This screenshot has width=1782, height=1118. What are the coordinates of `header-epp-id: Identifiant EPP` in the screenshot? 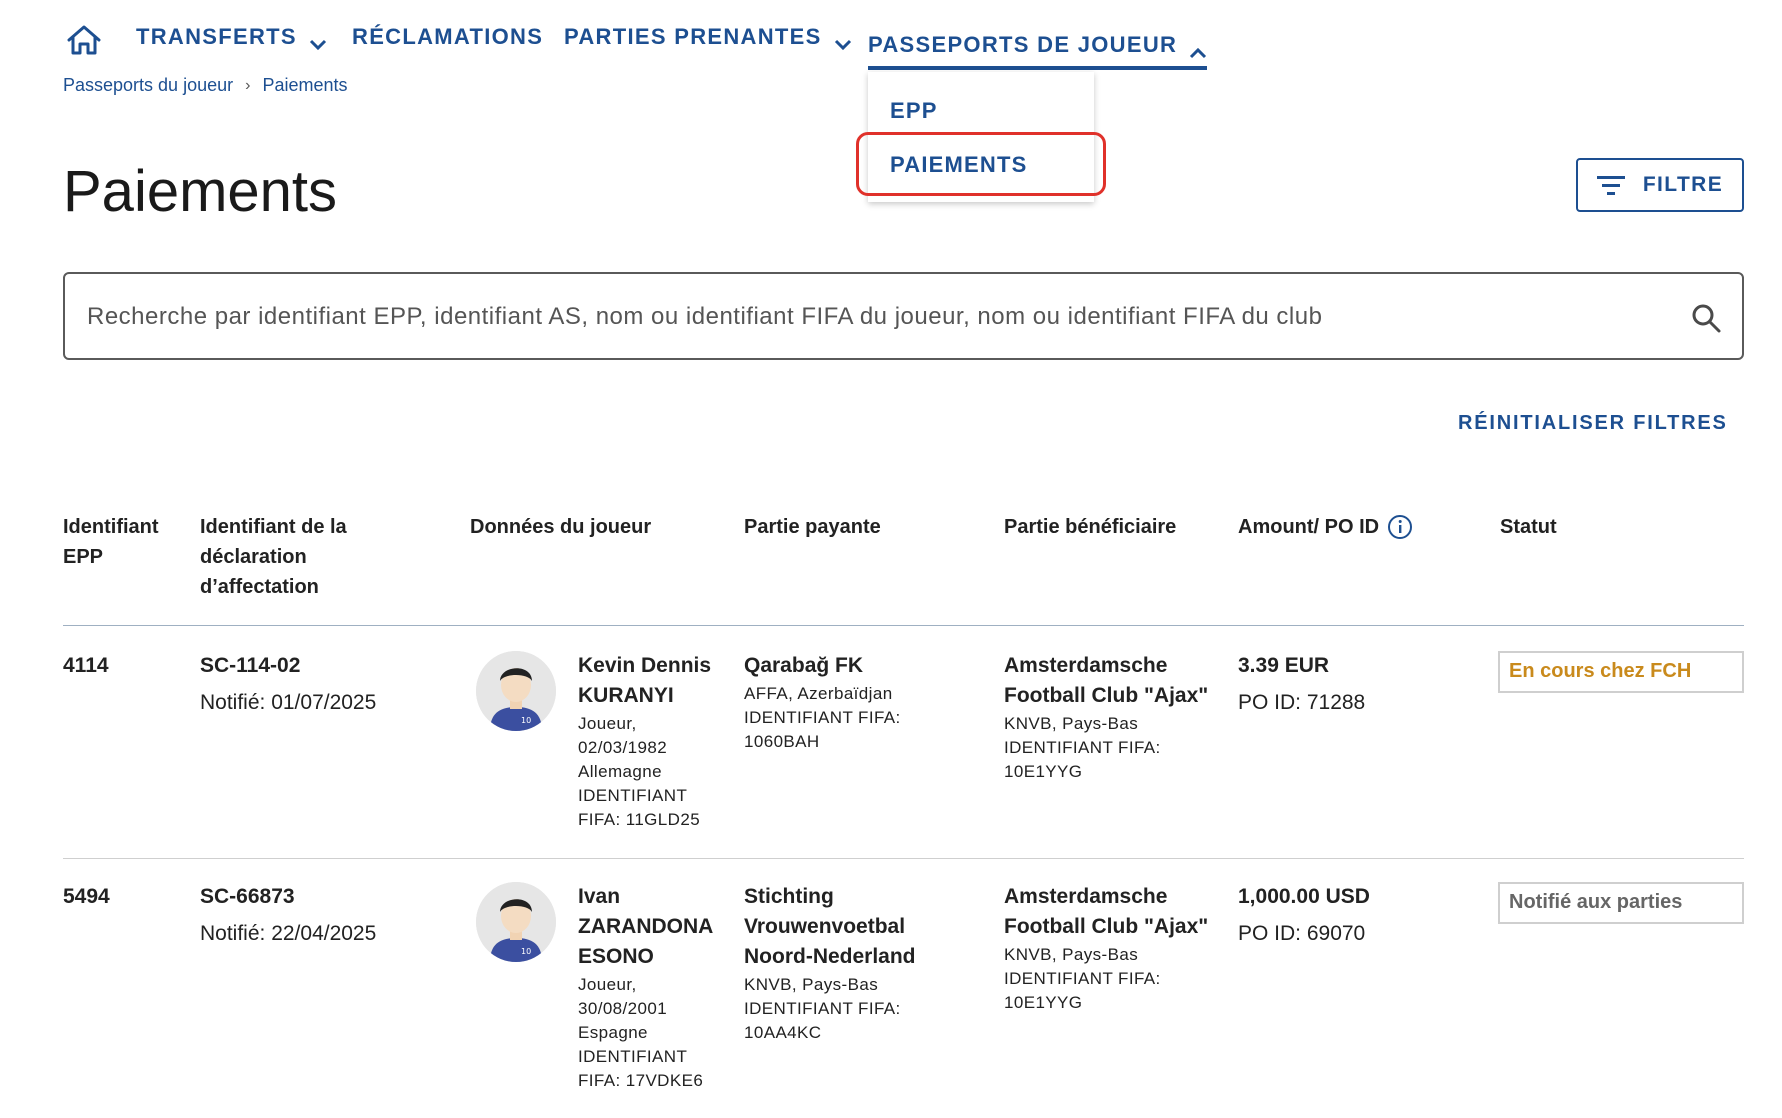 It's located at (111, 542).